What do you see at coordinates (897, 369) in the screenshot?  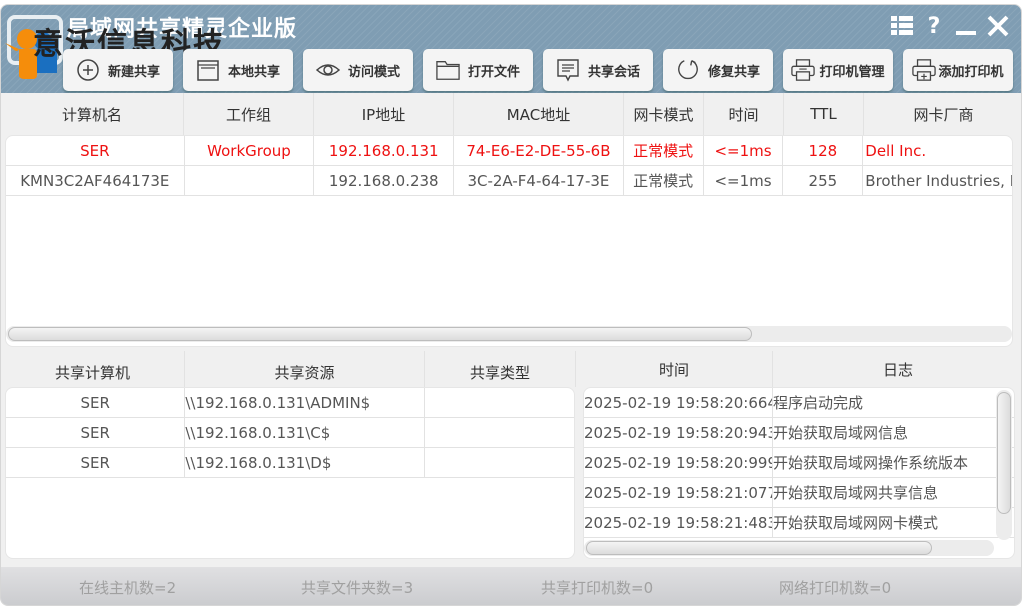 I see `col-log-message: 日志` at bounding box center [897, 369].